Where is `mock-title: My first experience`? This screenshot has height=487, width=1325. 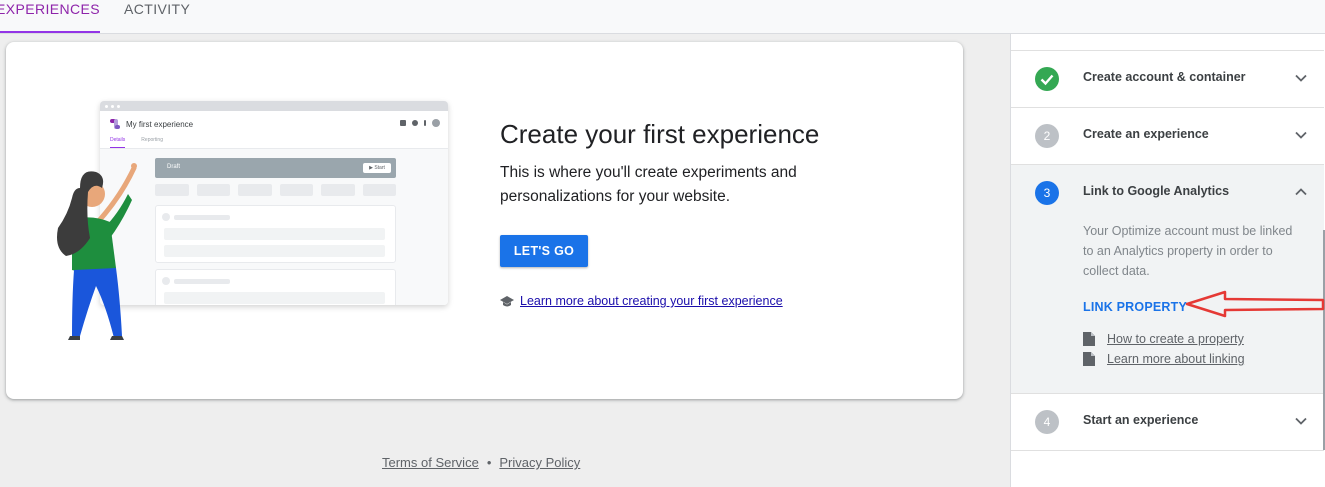
mock-title: My first experience is located at coordinates (160, 124).